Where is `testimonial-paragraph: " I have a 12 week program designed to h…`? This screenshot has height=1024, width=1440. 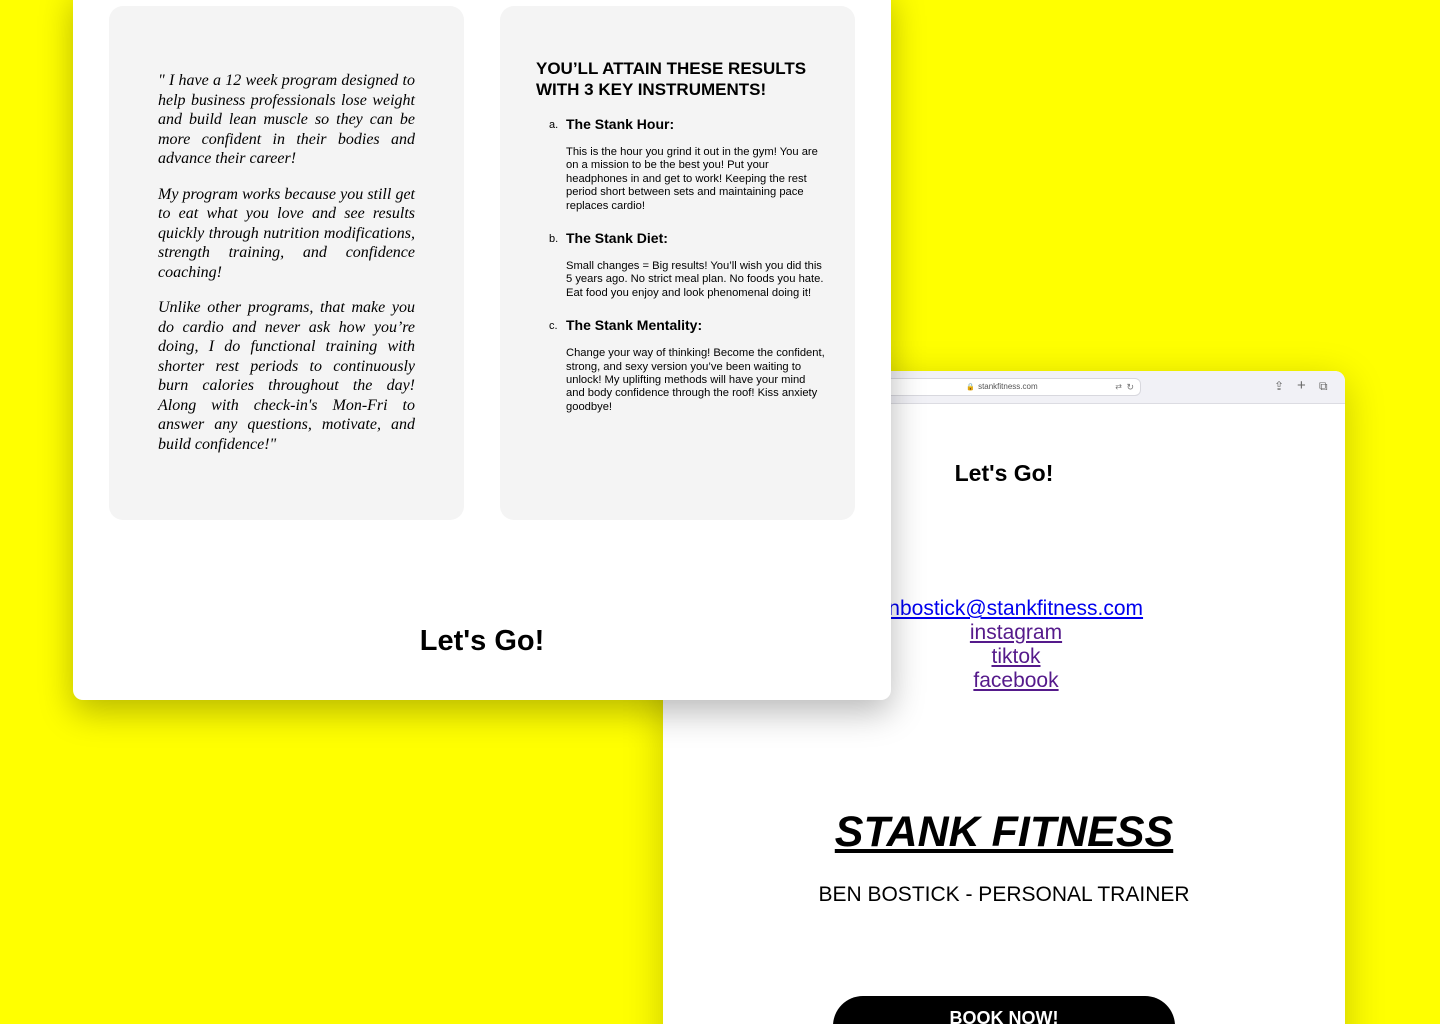 testimonial-paragraph: " I have a 12 week program designed to h… is located at coordinates (286, 119).